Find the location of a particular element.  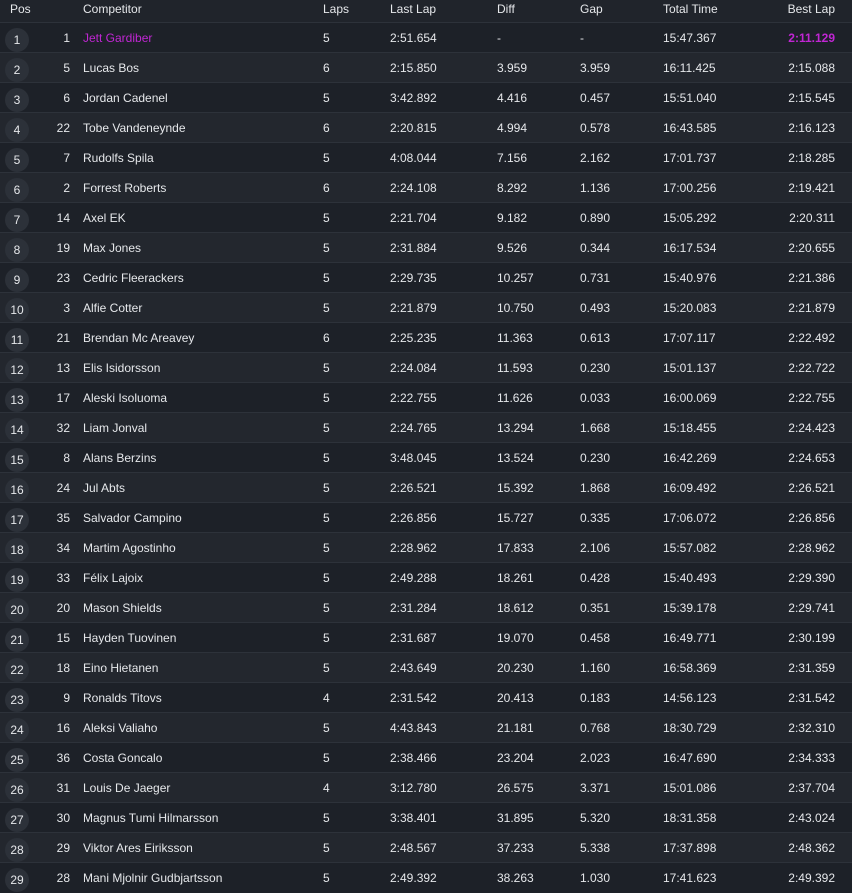

competitor-name: Martim Agostinho is located at coordinates (129, 548).